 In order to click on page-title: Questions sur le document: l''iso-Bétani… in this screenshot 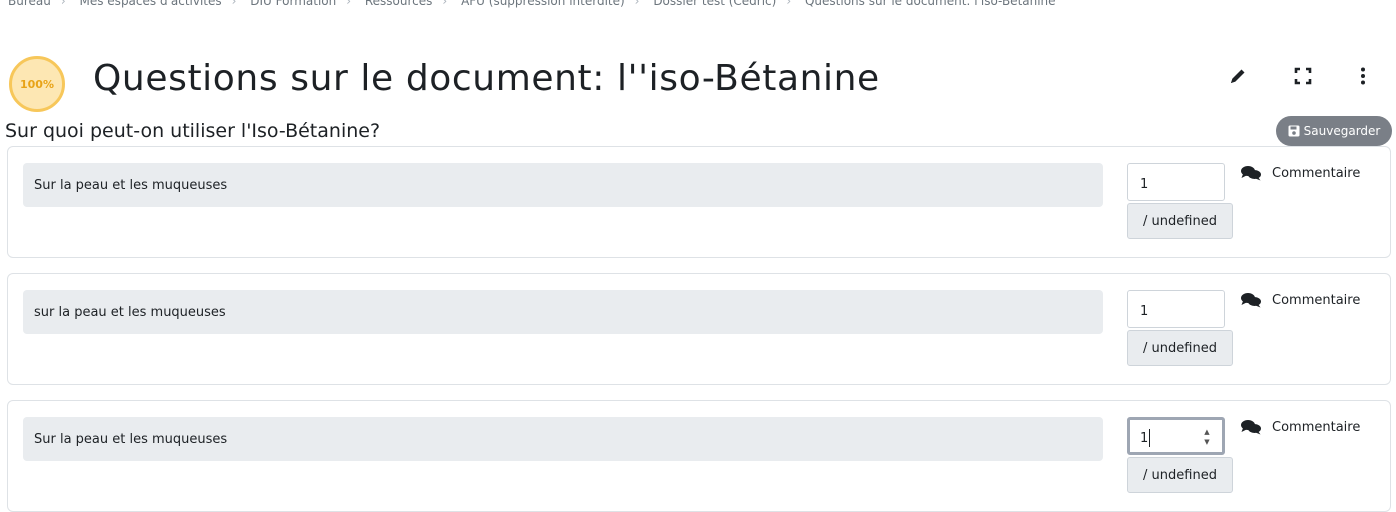, I will do `click(486, 78)`.